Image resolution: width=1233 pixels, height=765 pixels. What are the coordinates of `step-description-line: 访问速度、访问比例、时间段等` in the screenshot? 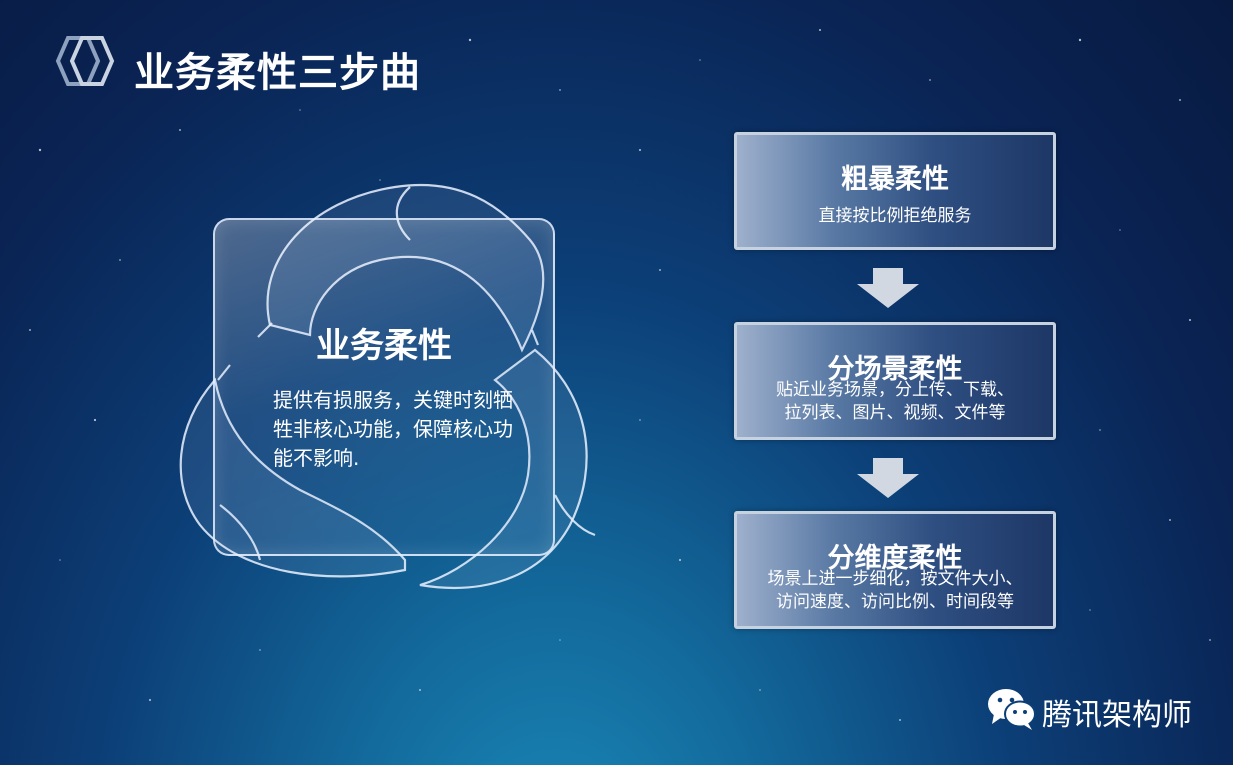 It's located at (895, 602).